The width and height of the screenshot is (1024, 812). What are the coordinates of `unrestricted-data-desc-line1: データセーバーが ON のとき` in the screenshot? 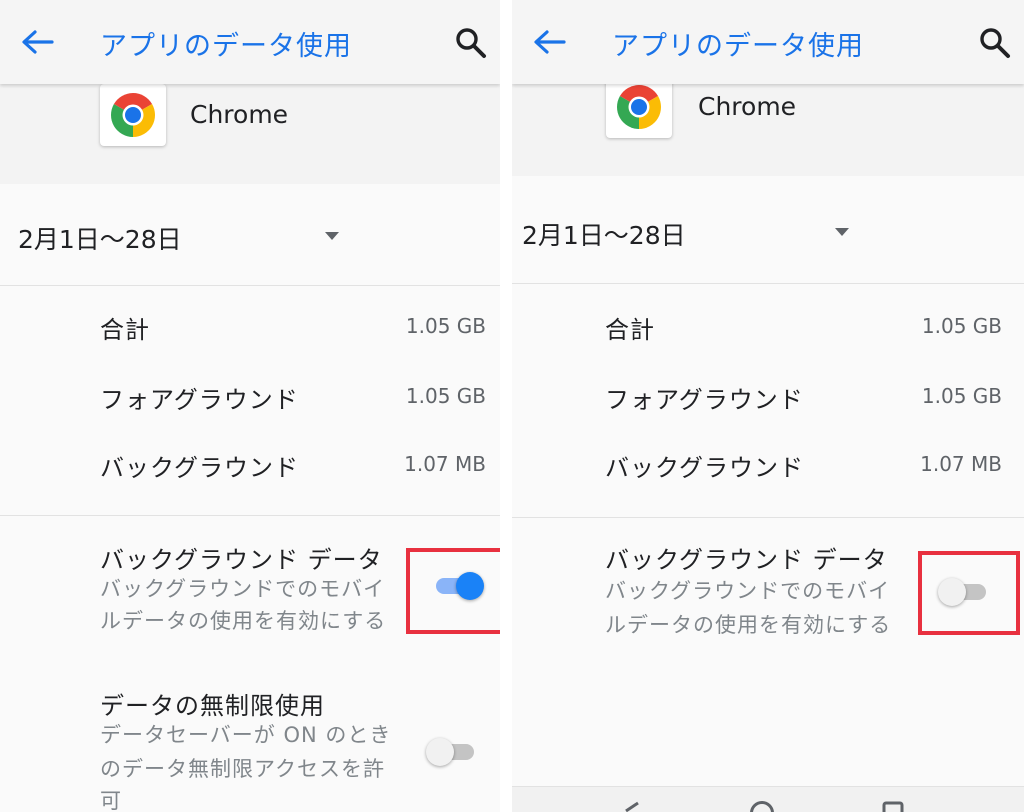 It's located at (246, 735).